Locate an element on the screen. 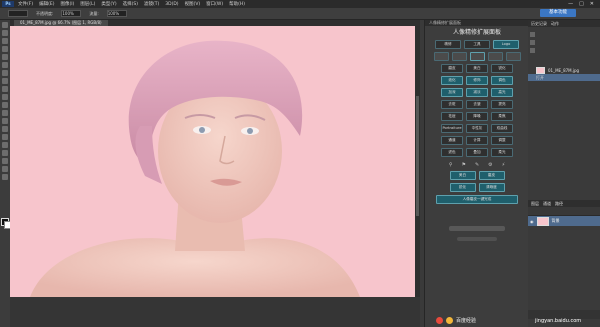  menu-layer: 图层(L) is located at coordinates (87, 4).